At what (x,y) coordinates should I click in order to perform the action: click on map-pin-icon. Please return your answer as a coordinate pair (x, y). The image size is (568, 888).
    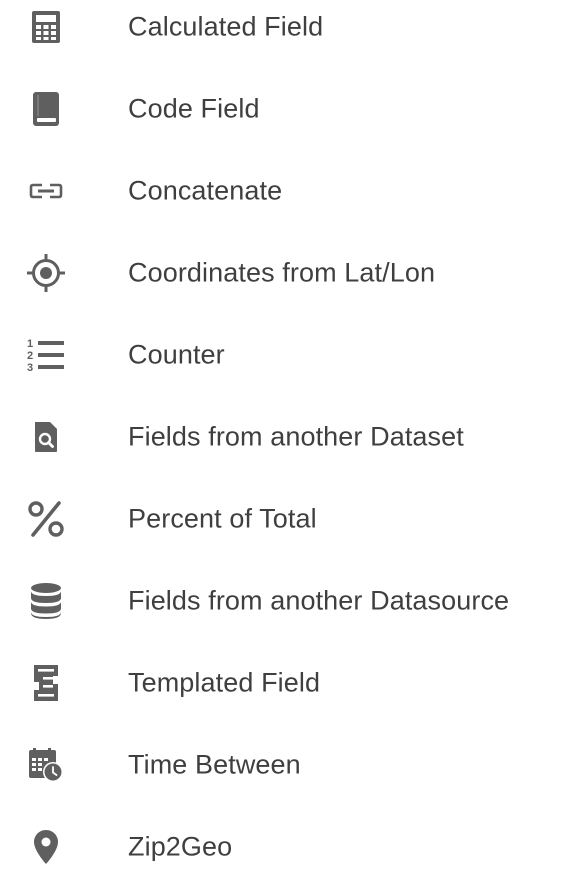
    Looking at the image, I should click on (46, 847).